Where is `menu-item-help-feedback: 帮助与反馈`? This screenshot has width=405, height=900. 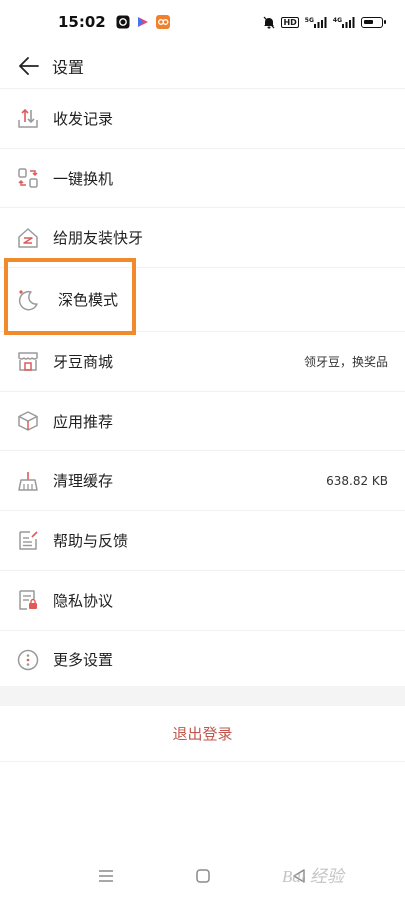
menu-item-help-feedback: 帮助与反馈 is located at coordinates (202, 540).